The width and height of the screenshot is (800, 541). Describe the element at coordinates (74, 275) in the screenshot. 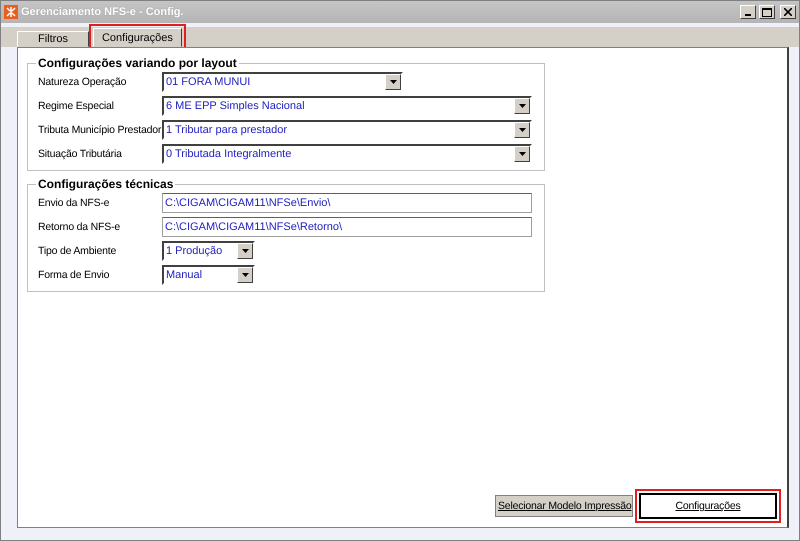

I see `field-label: Forma de Envio` at that location.